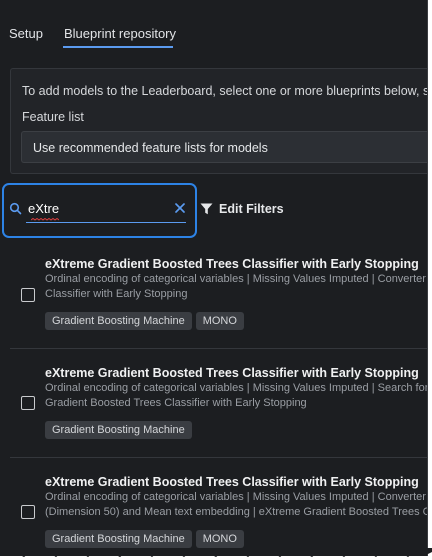  What do you see at coordinates (206, 209) in the screenshot?
I see `filter-icon` at bounding box center [206, 209].